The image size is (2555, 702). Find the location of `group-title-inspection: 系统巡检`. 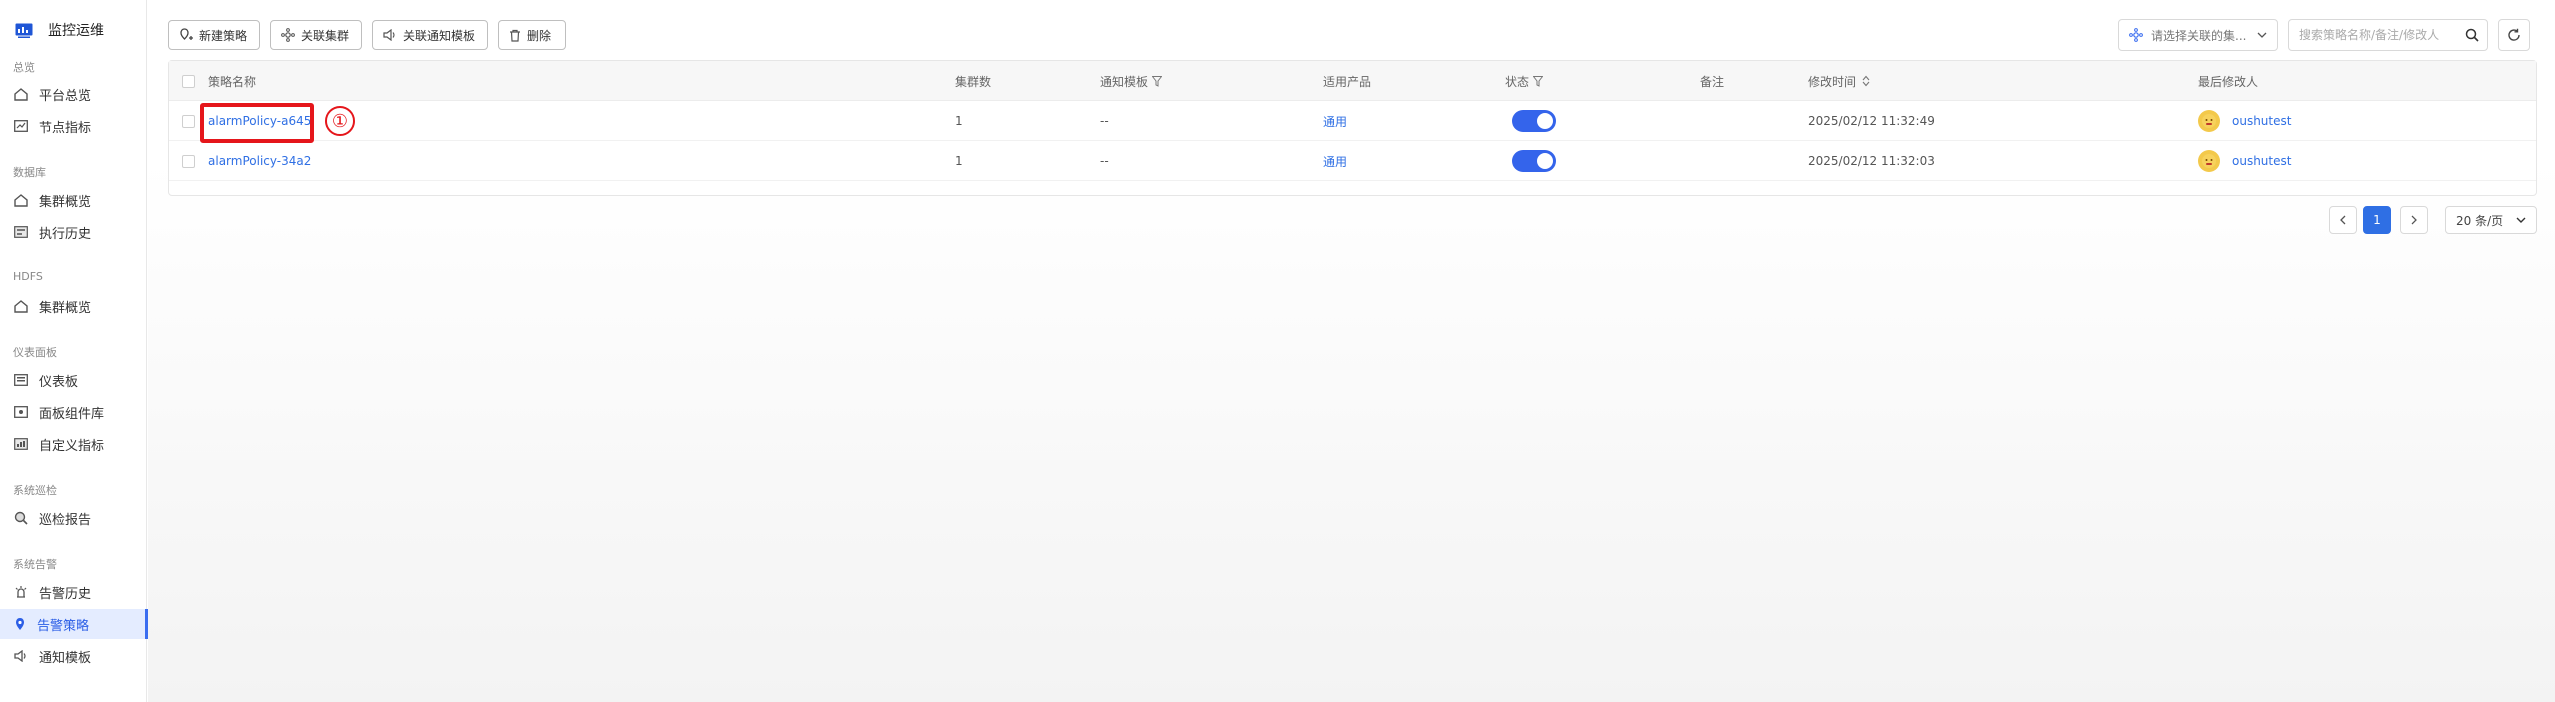

group-title-inspection: 系统巡检 is located at coordinates (35, 490).